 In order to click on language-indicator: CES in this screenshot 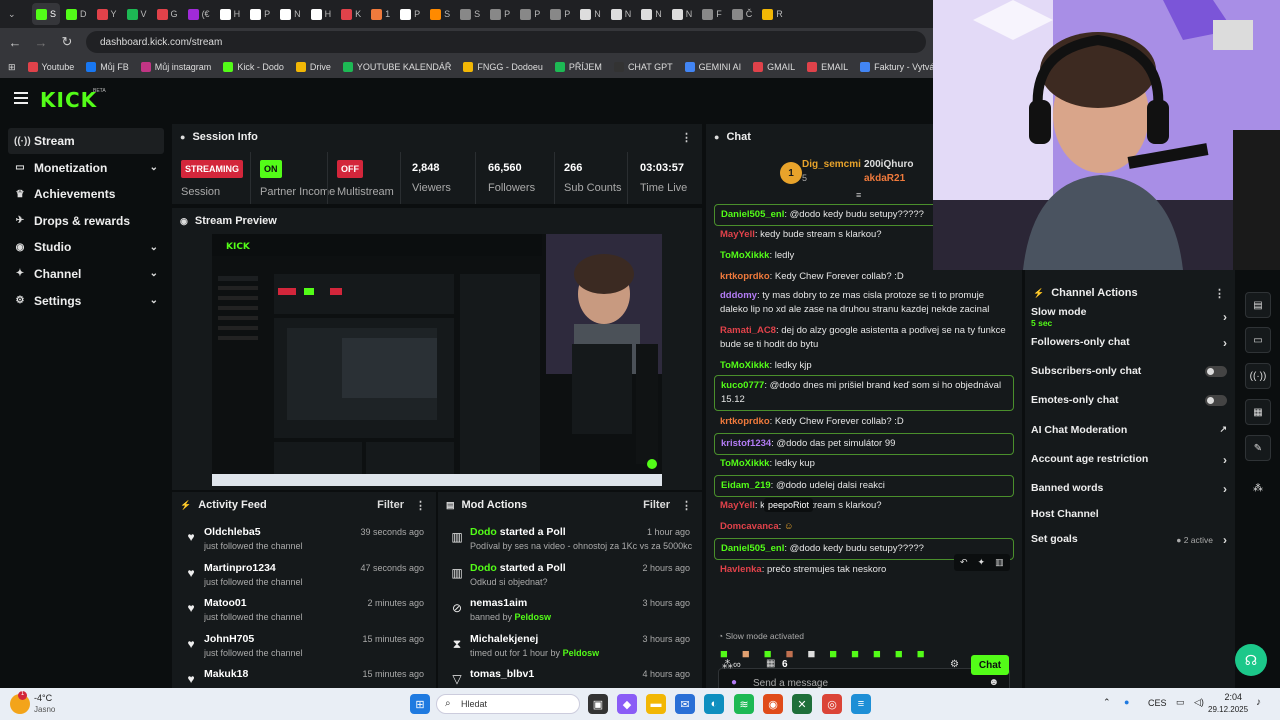, I will do `click(1157, 703)`.